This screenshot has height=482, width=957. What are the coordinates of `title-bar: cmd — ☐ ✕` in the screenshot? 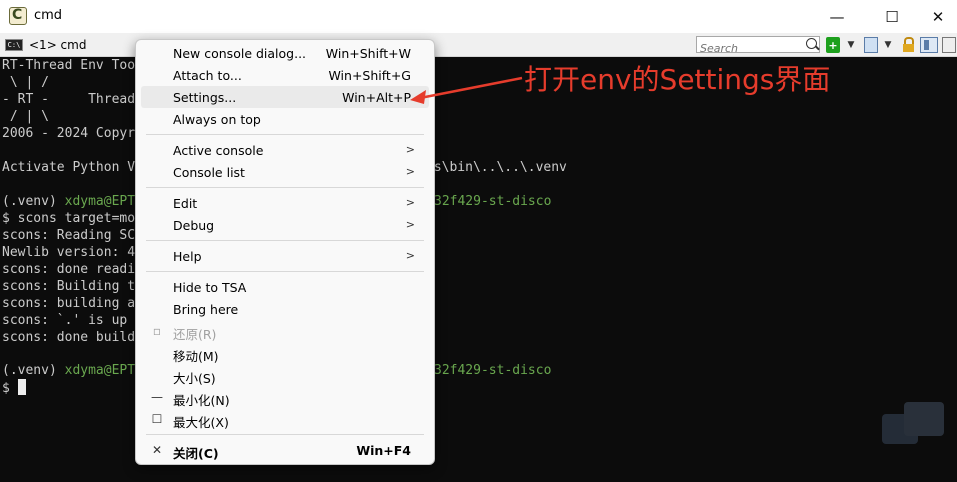 It's located at (478, 16).